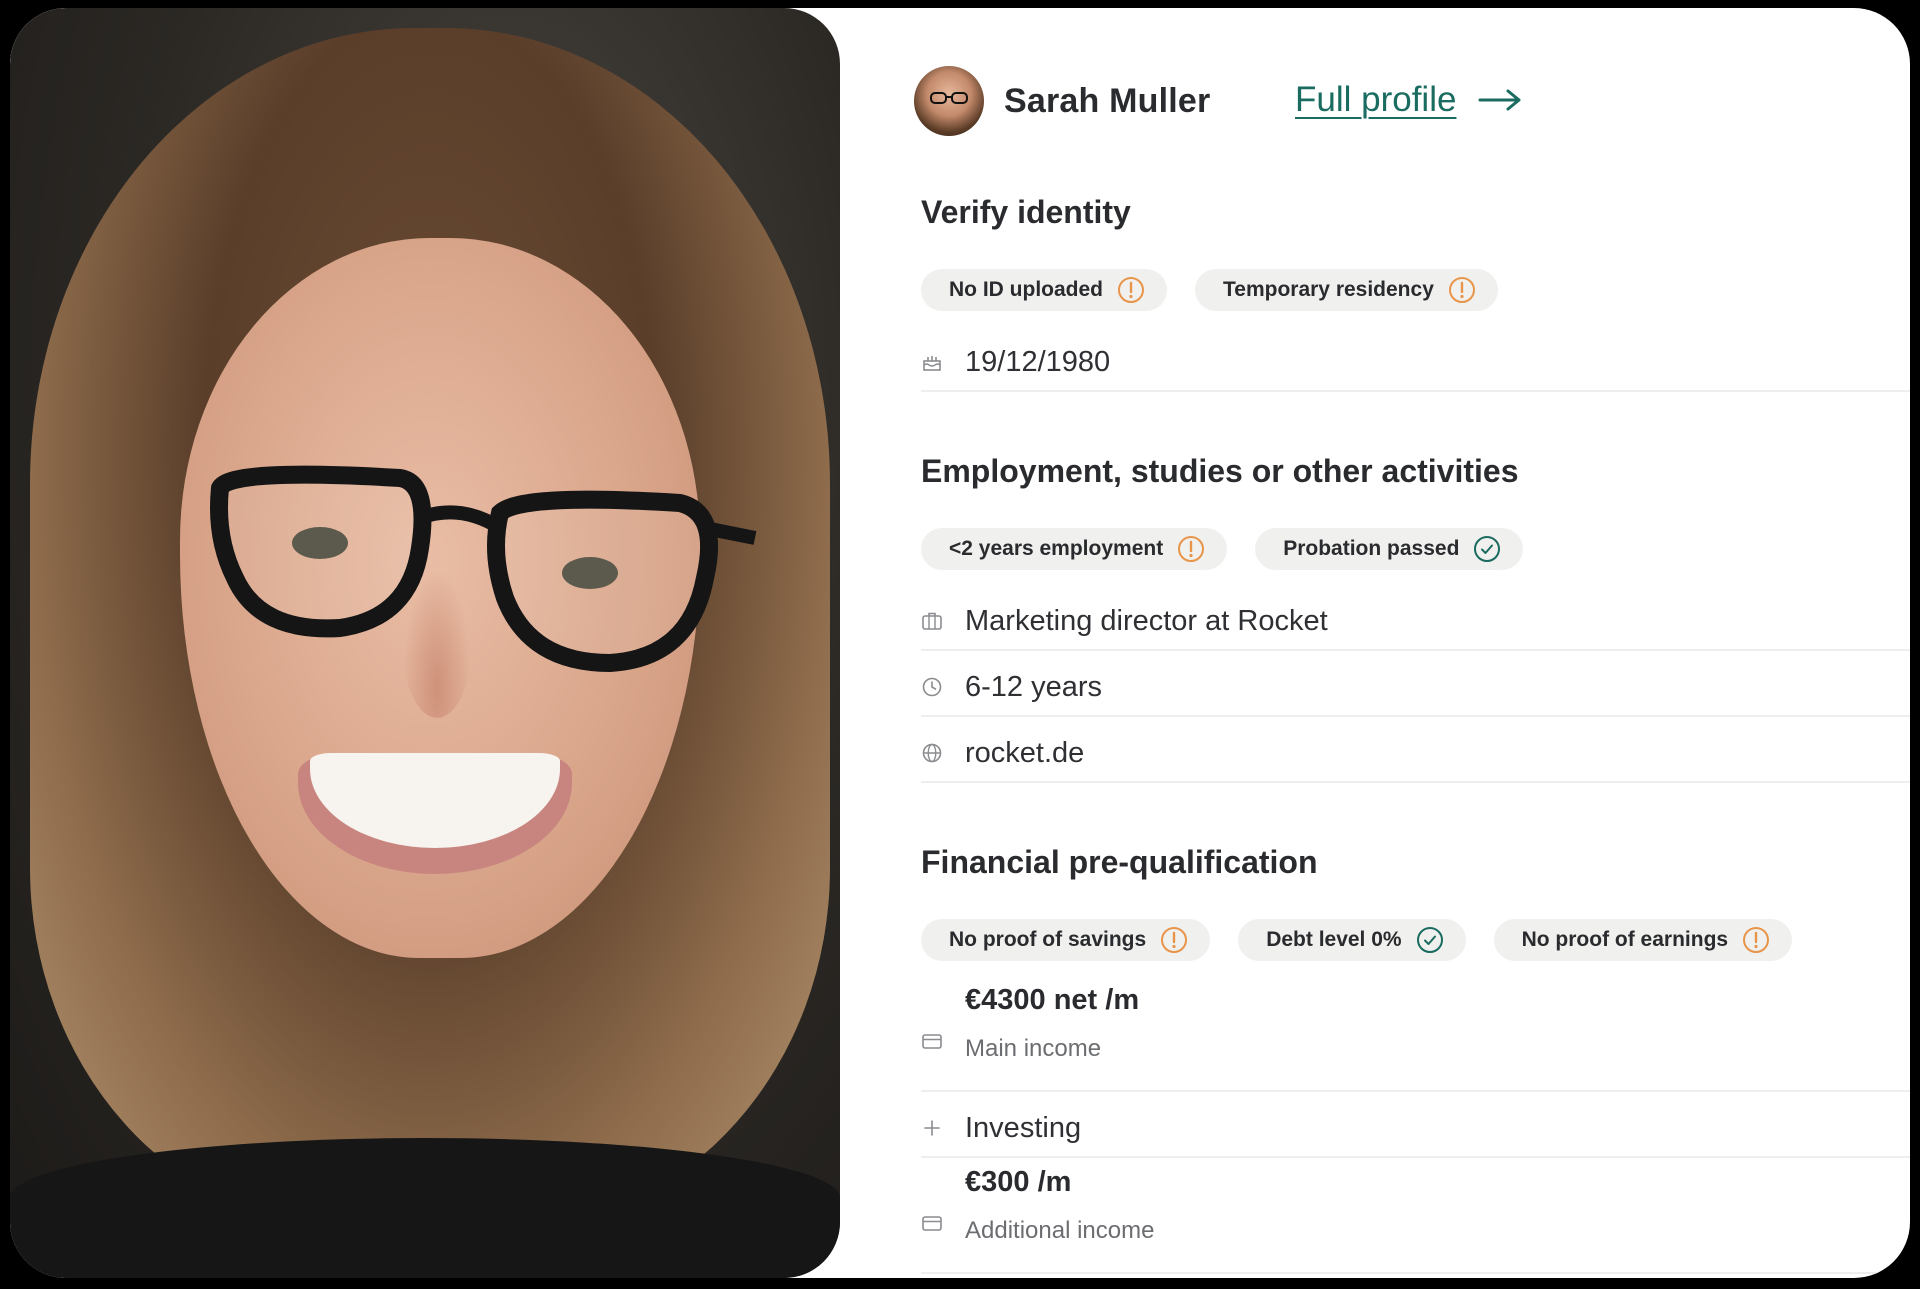 The width and height of the screenshot is (1920, 1289). I want to click on chip-label: No ID uploaded, so click(1026, 289).